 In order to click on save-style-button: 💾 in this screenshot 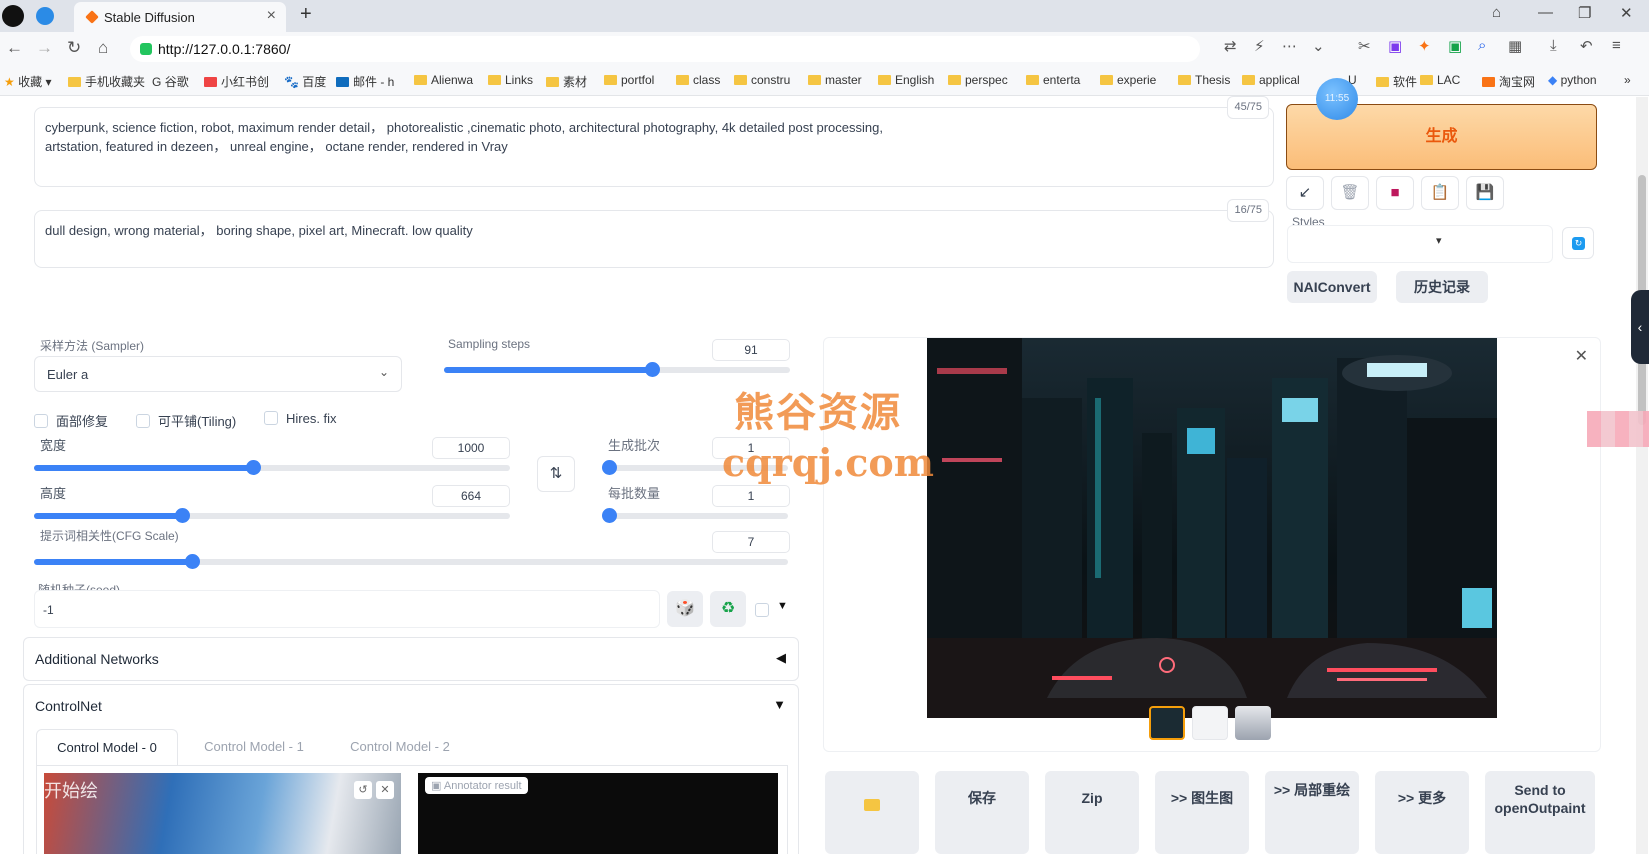, I will do `click(1485, 193)`.